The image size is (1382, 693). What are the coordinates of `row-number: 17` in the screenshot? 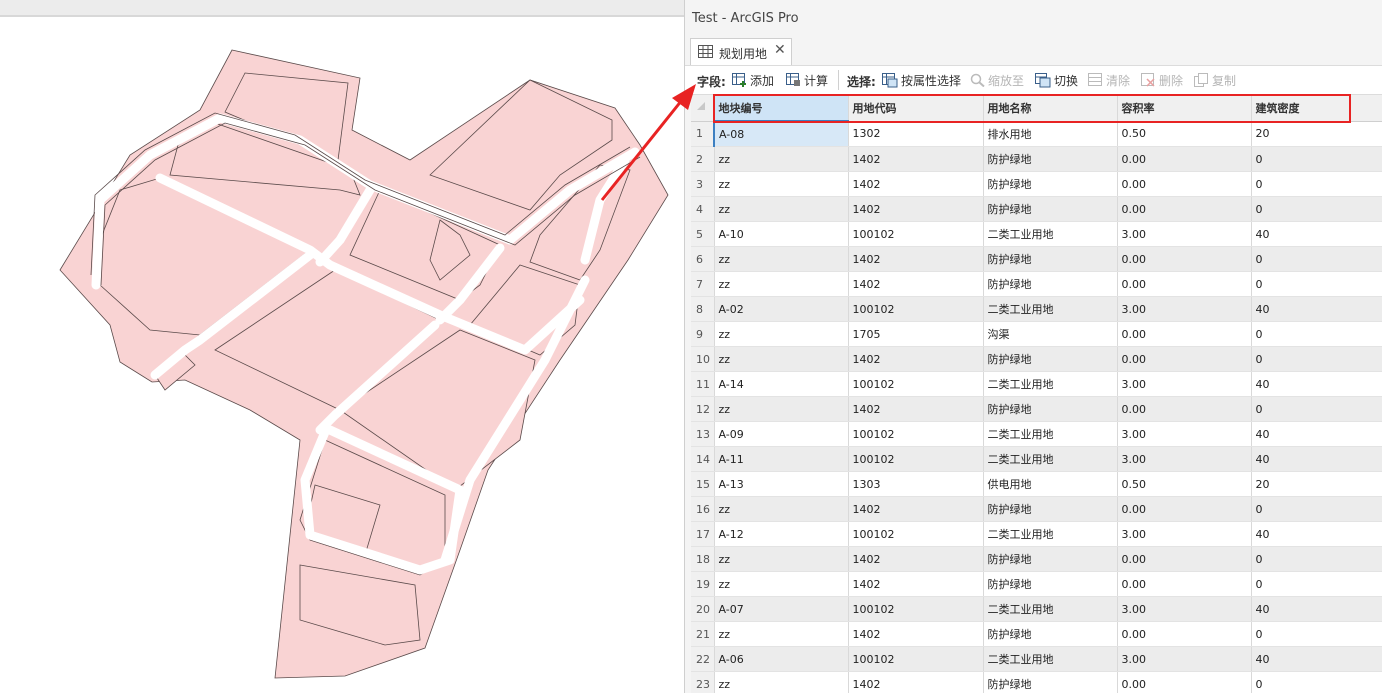 It's located at (703, 534).